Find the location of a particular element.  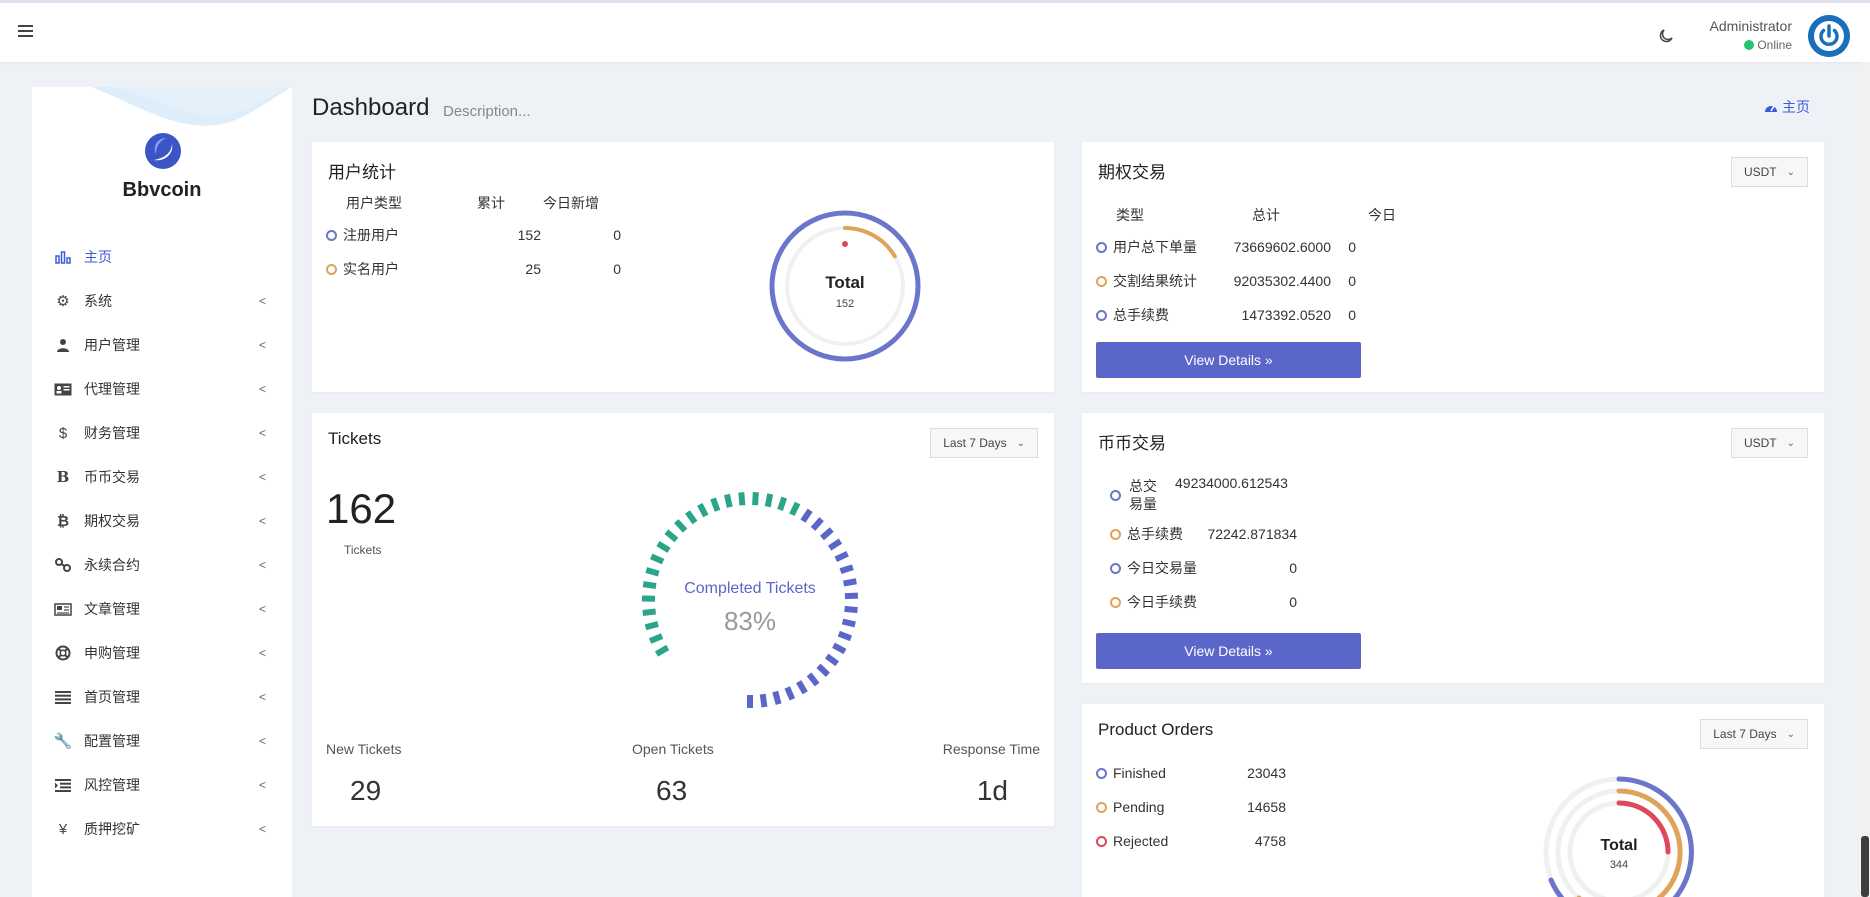

list-item: 今日交易量 0 is located at coordinates (1203, 568).